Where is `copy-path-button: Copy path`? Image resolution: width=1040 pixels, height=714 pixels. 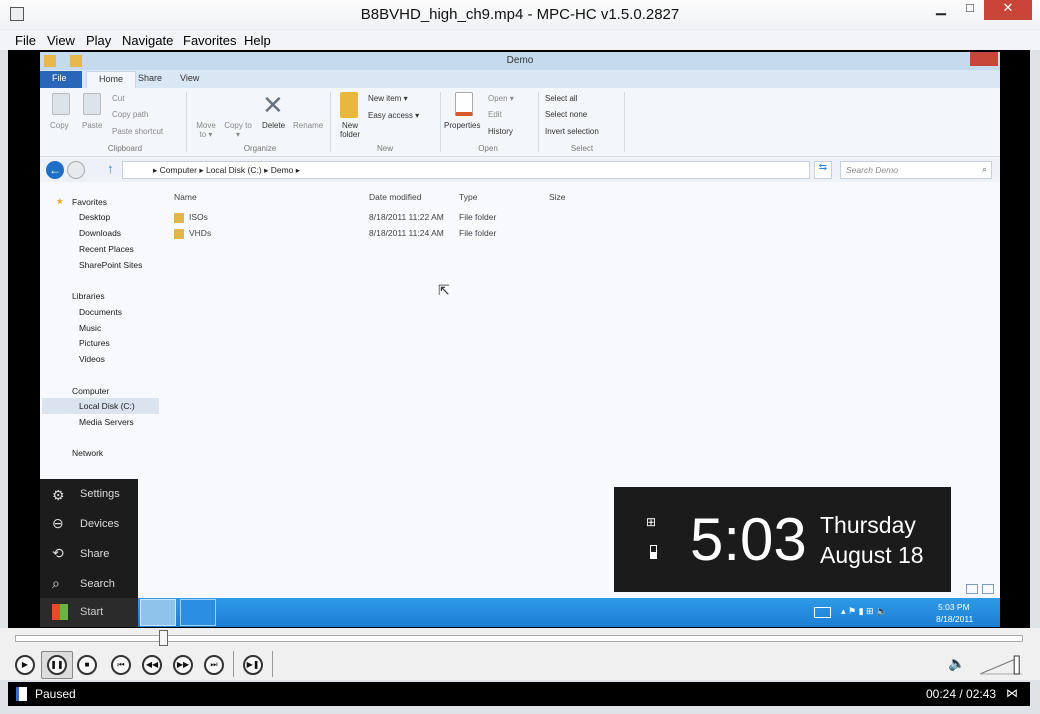 copy-path-button: Copy path is located at coordinates (130, 114).